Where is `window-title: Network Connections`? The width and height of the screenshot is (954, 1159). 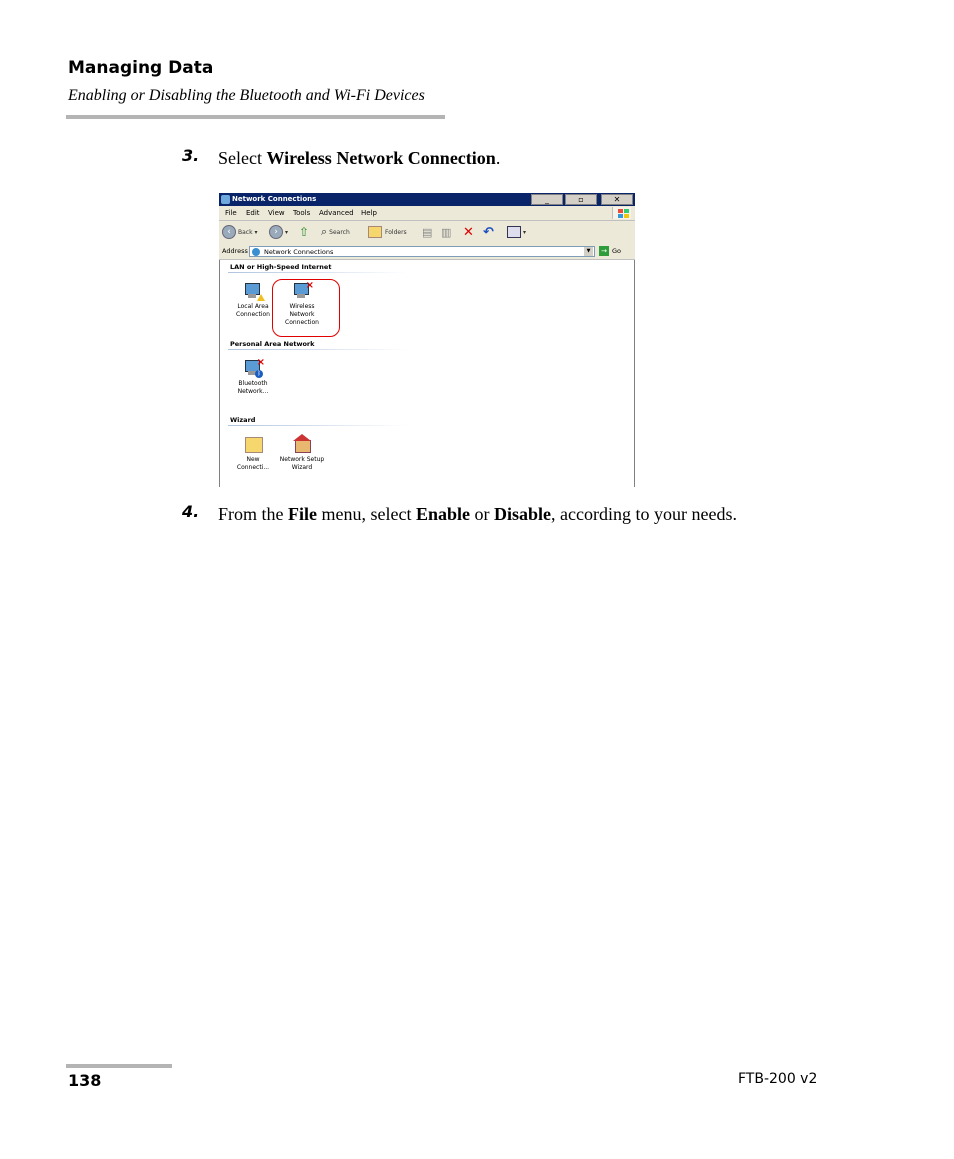
window-title: Network Connections is located at coordinates (274, 199).